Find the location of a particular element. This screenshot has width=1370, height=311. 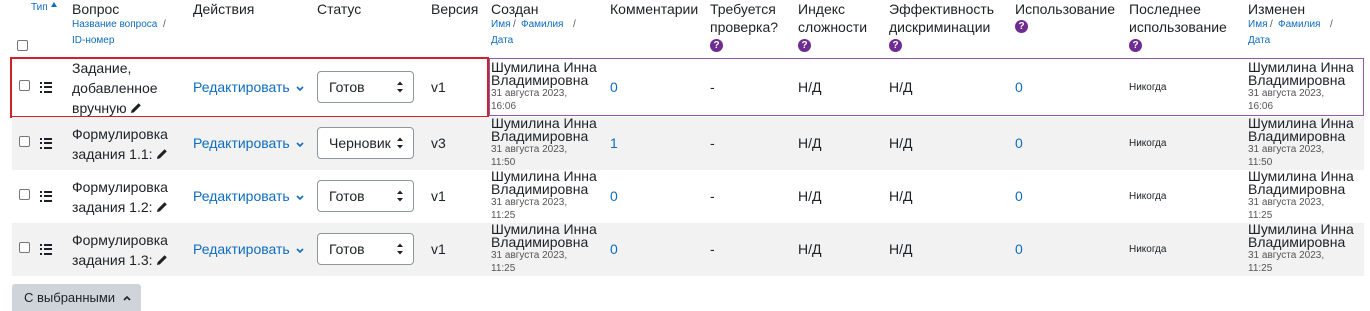

sort-by-modified-lastname-link: Фамилия is located at coordinates (1299, 25).